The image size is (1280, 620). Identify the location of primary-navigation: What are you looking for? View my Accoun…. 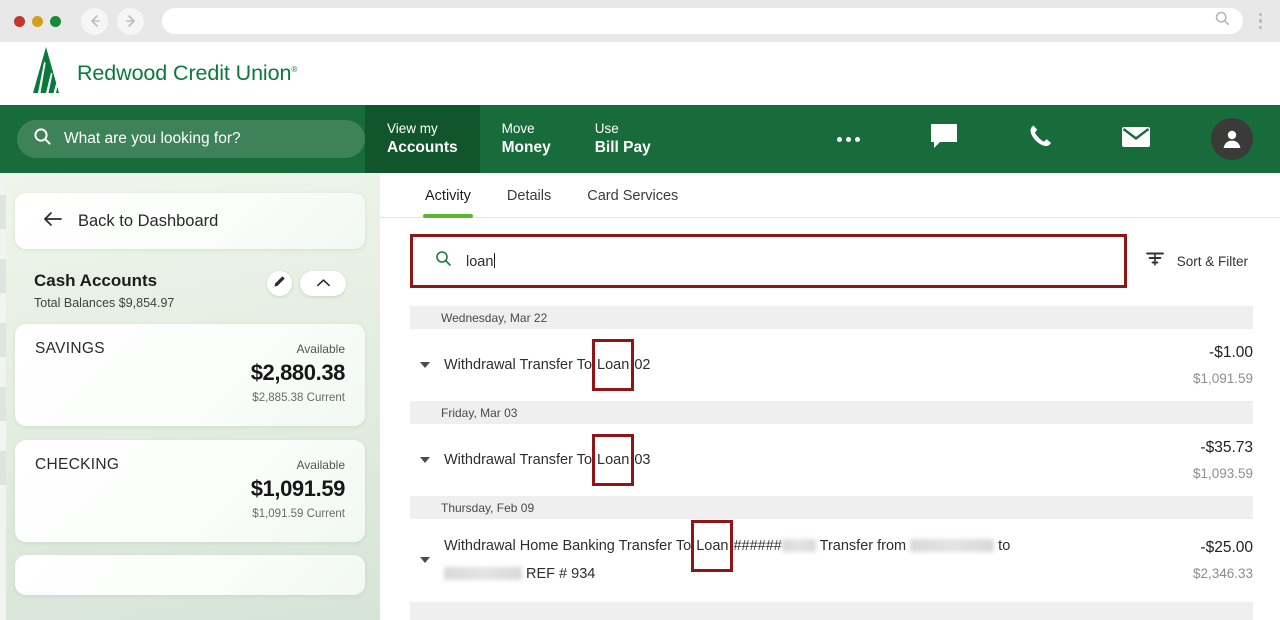
(640, 139).